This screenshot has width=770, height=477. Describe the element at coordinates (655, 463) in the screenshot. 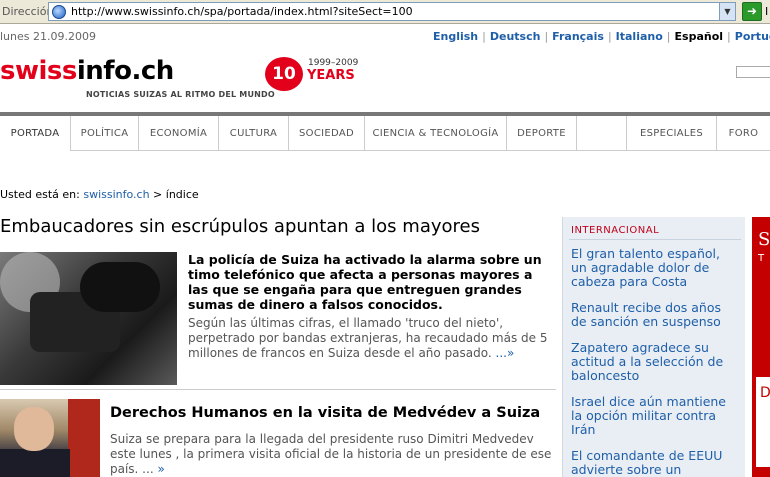

I see `sidebar-news-item: El comandante de EEUU advierte sobre un` at that location.